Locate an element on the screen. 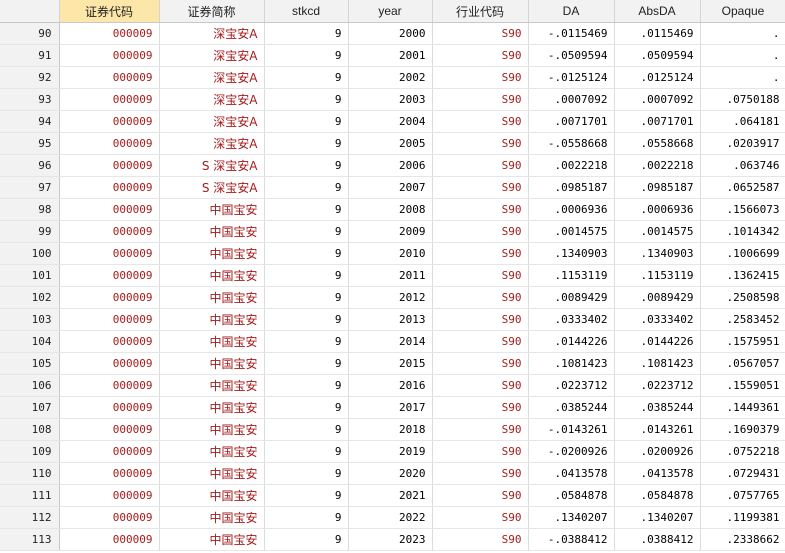  cell-opaque: .1690379 is located at coordinates (742, 429).